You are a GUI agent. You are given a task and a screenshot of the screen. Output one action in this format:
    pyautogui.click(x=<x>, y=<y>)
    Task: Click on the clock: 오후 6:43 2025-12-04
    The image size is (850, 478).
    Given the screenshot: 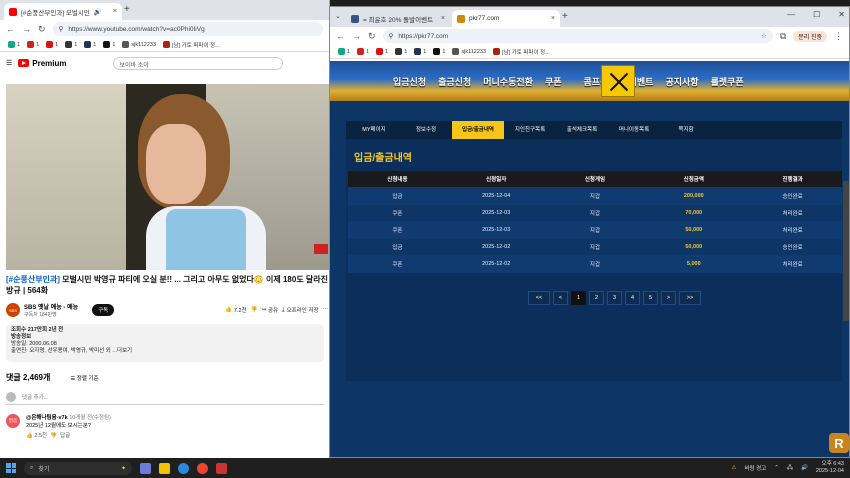 What is the action you would take?
    pyautogui.click(x=830, y=468)
    